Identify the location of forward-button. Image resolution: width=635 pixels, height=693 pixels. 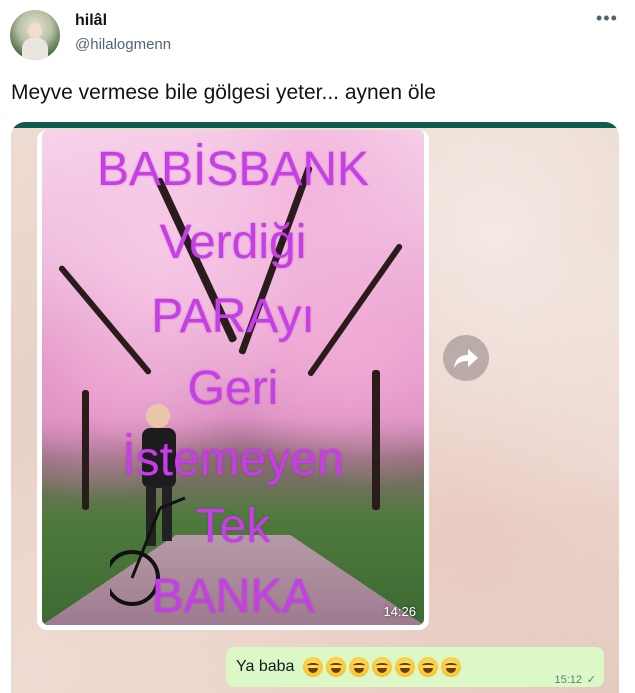
(466, 358).